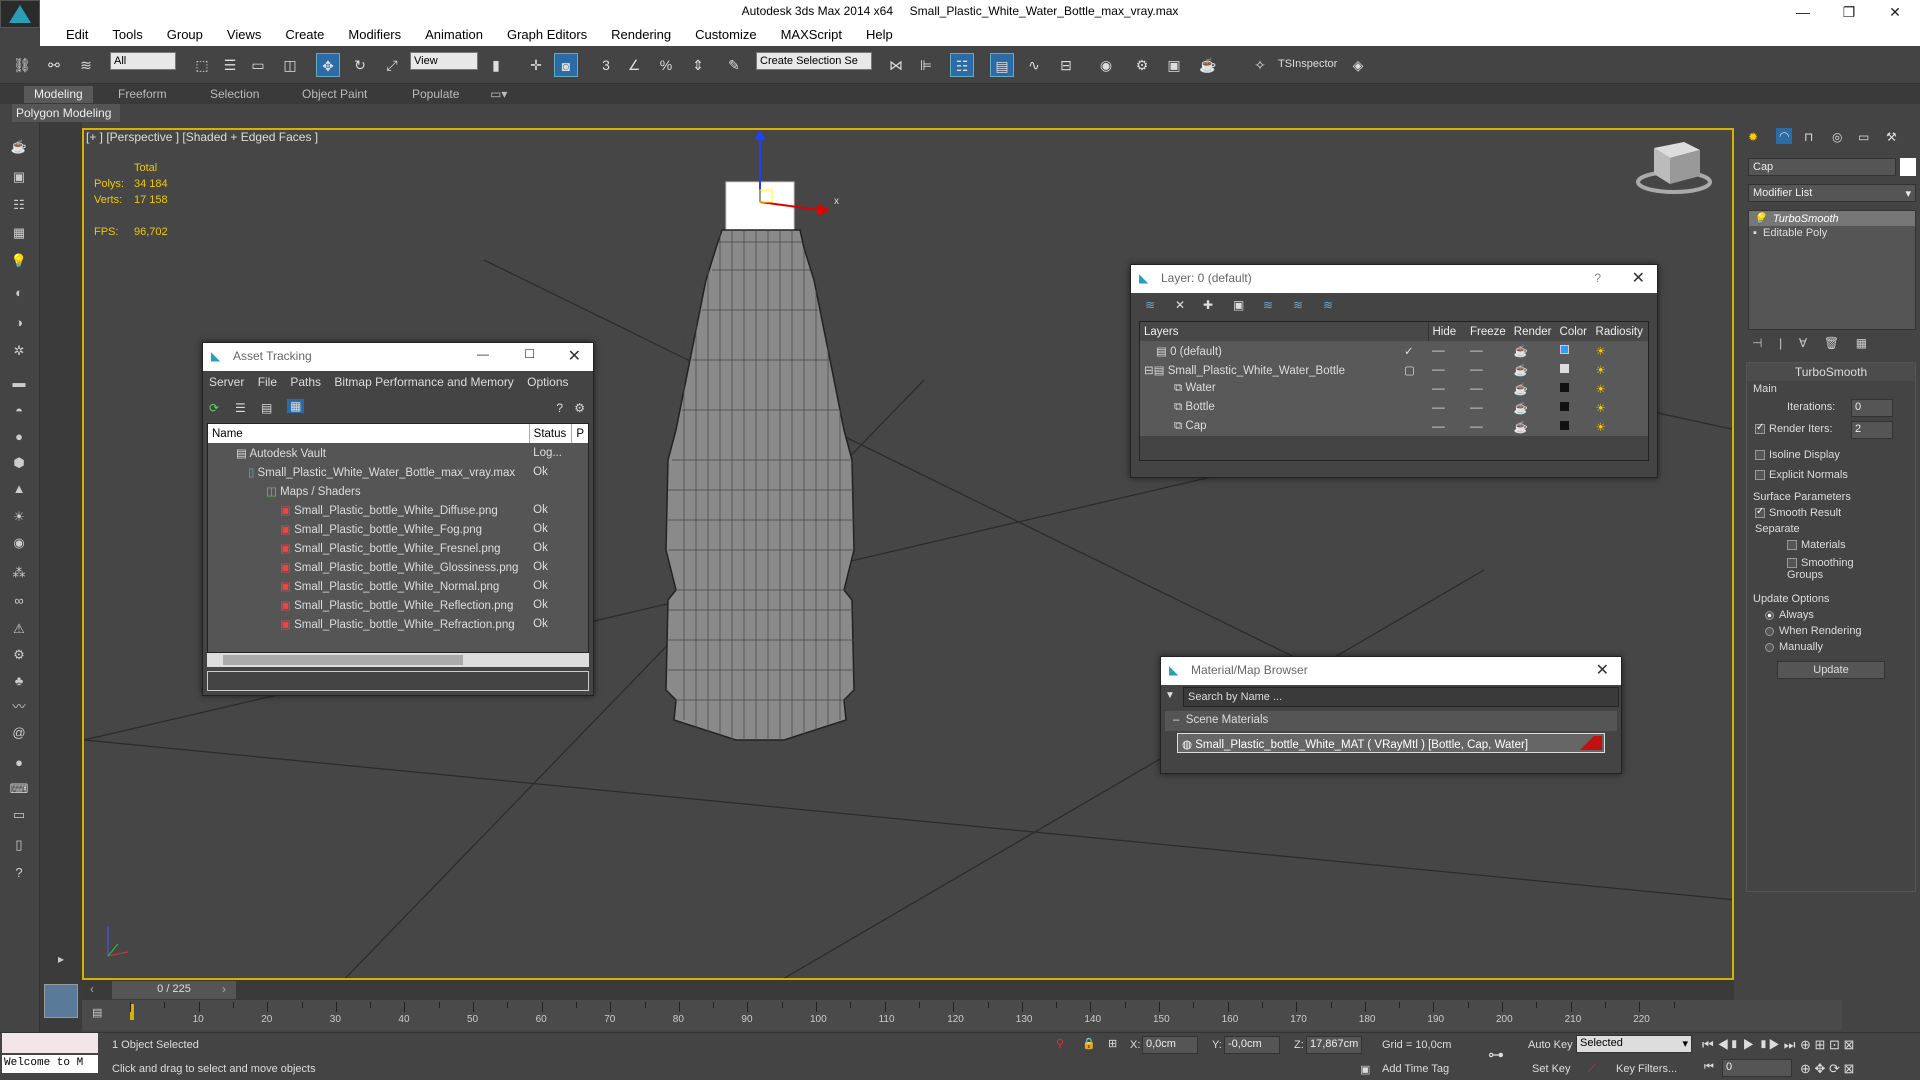 The height and width of the screenshot is (1080, 1920). I want to click on render-frame-icon: ▣, so click(19, 177).